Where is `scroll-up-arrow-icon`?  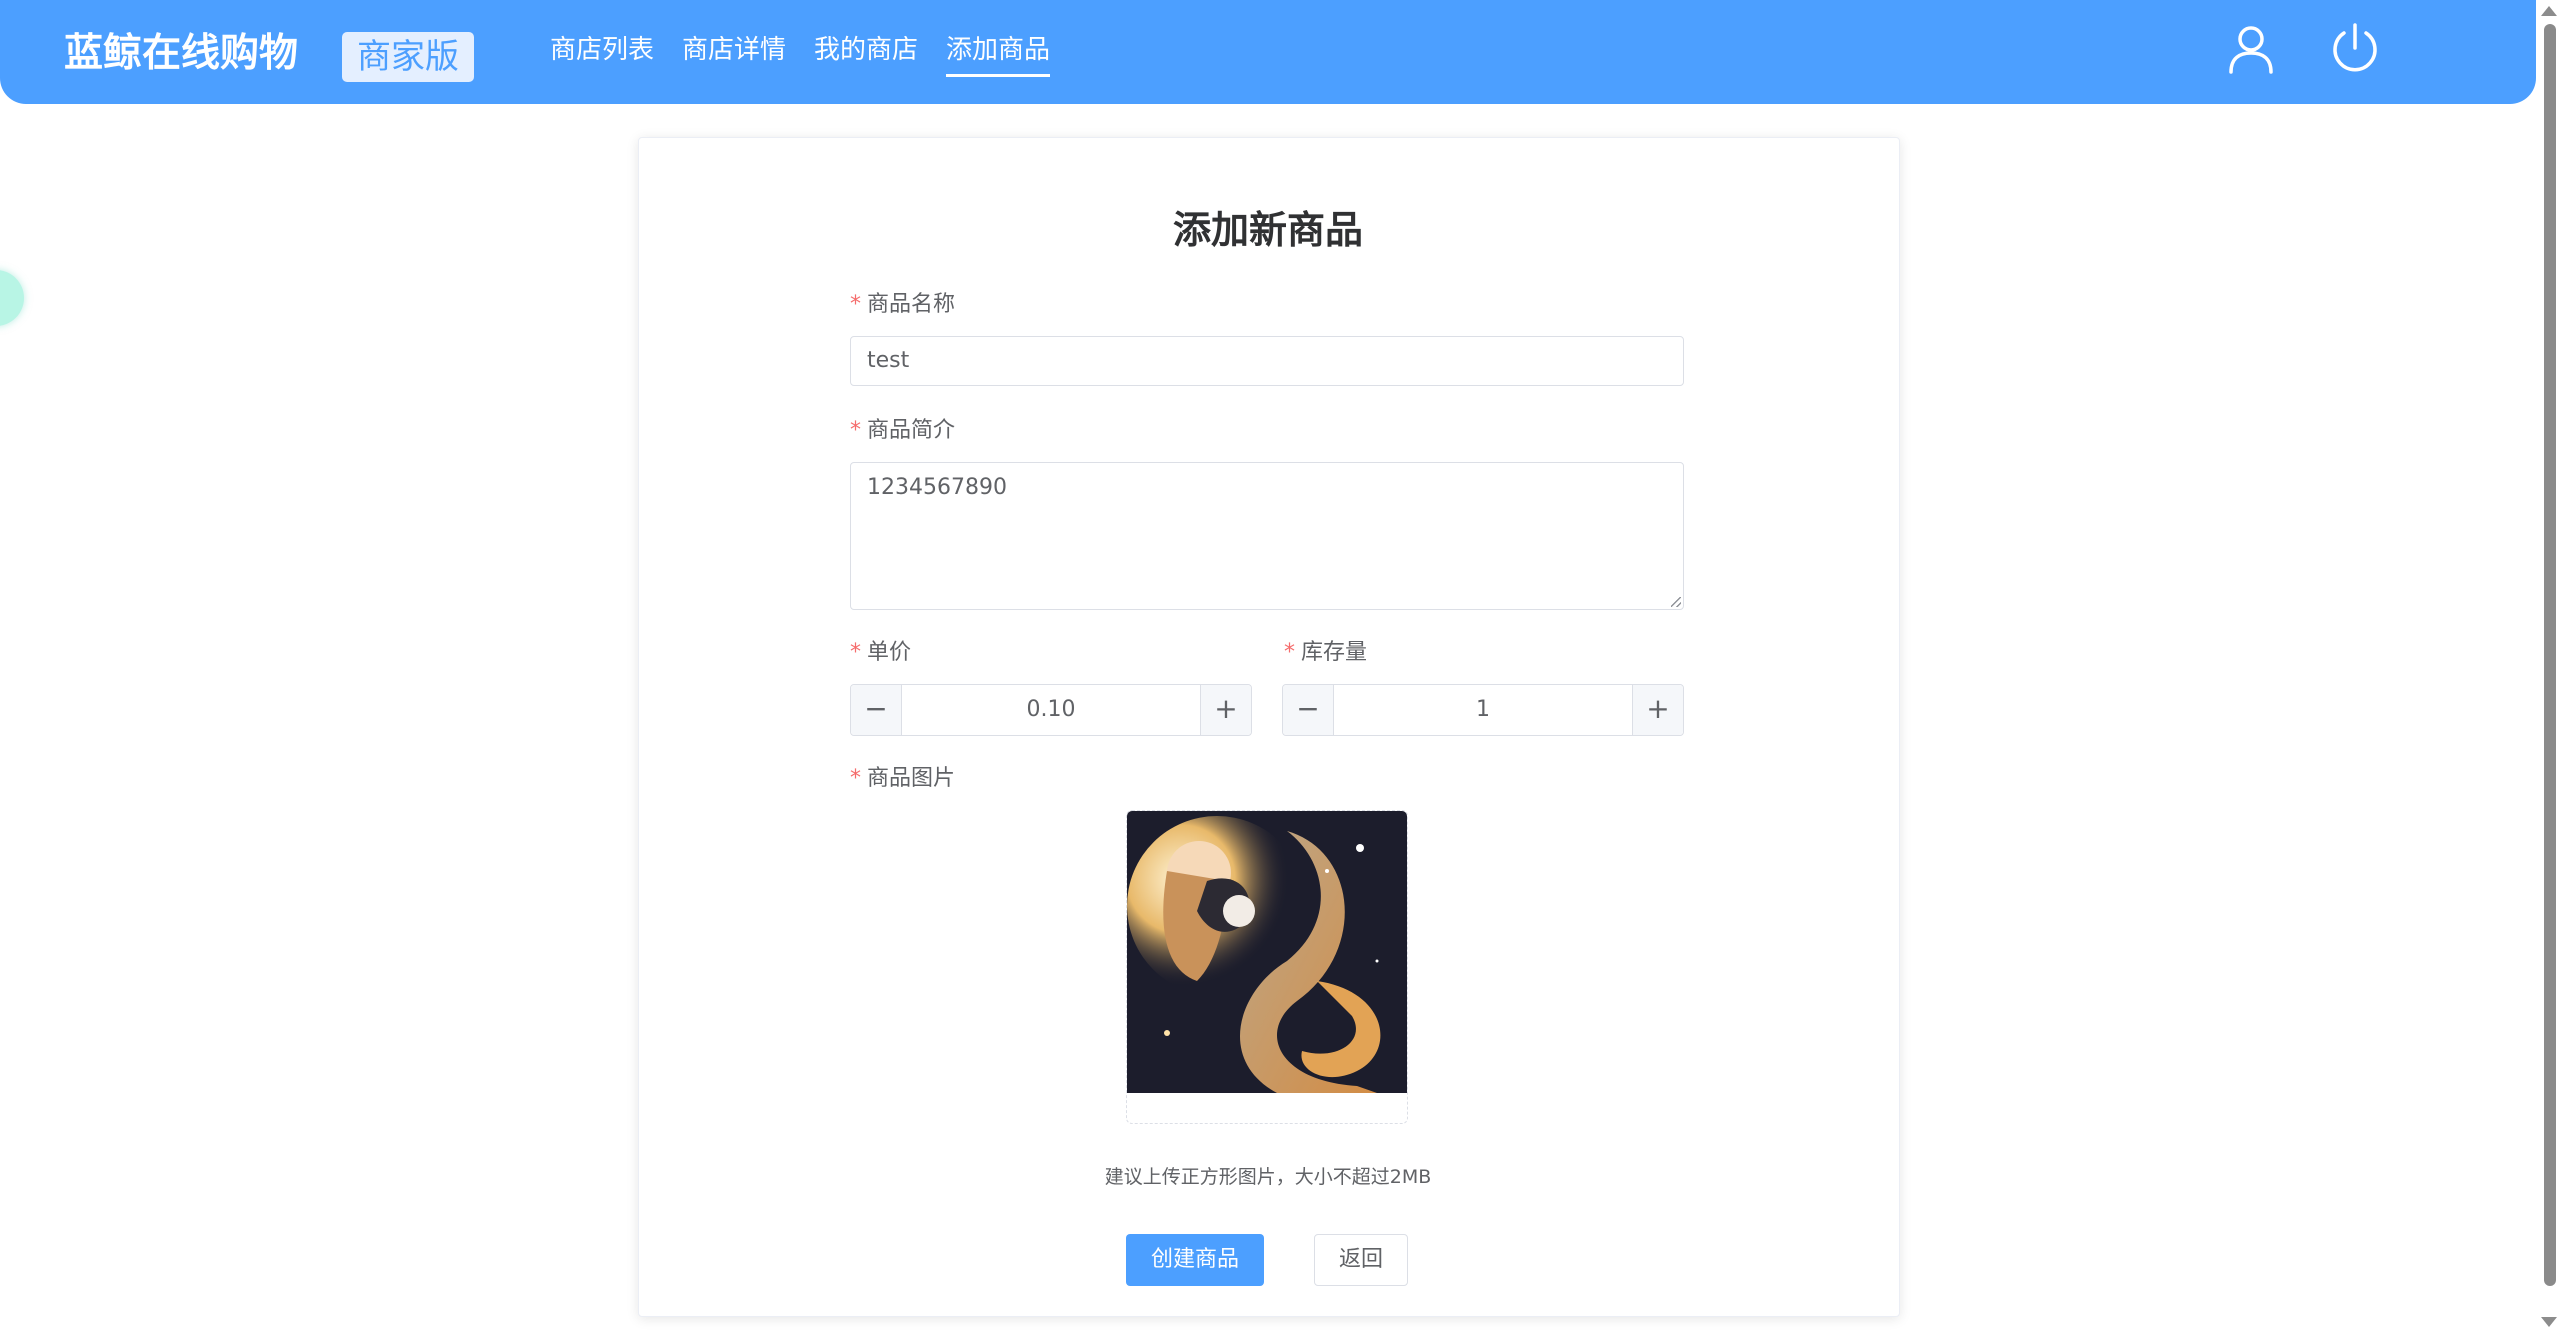
scroll-up-arrow-icon is located at coordinates (2549, 11).